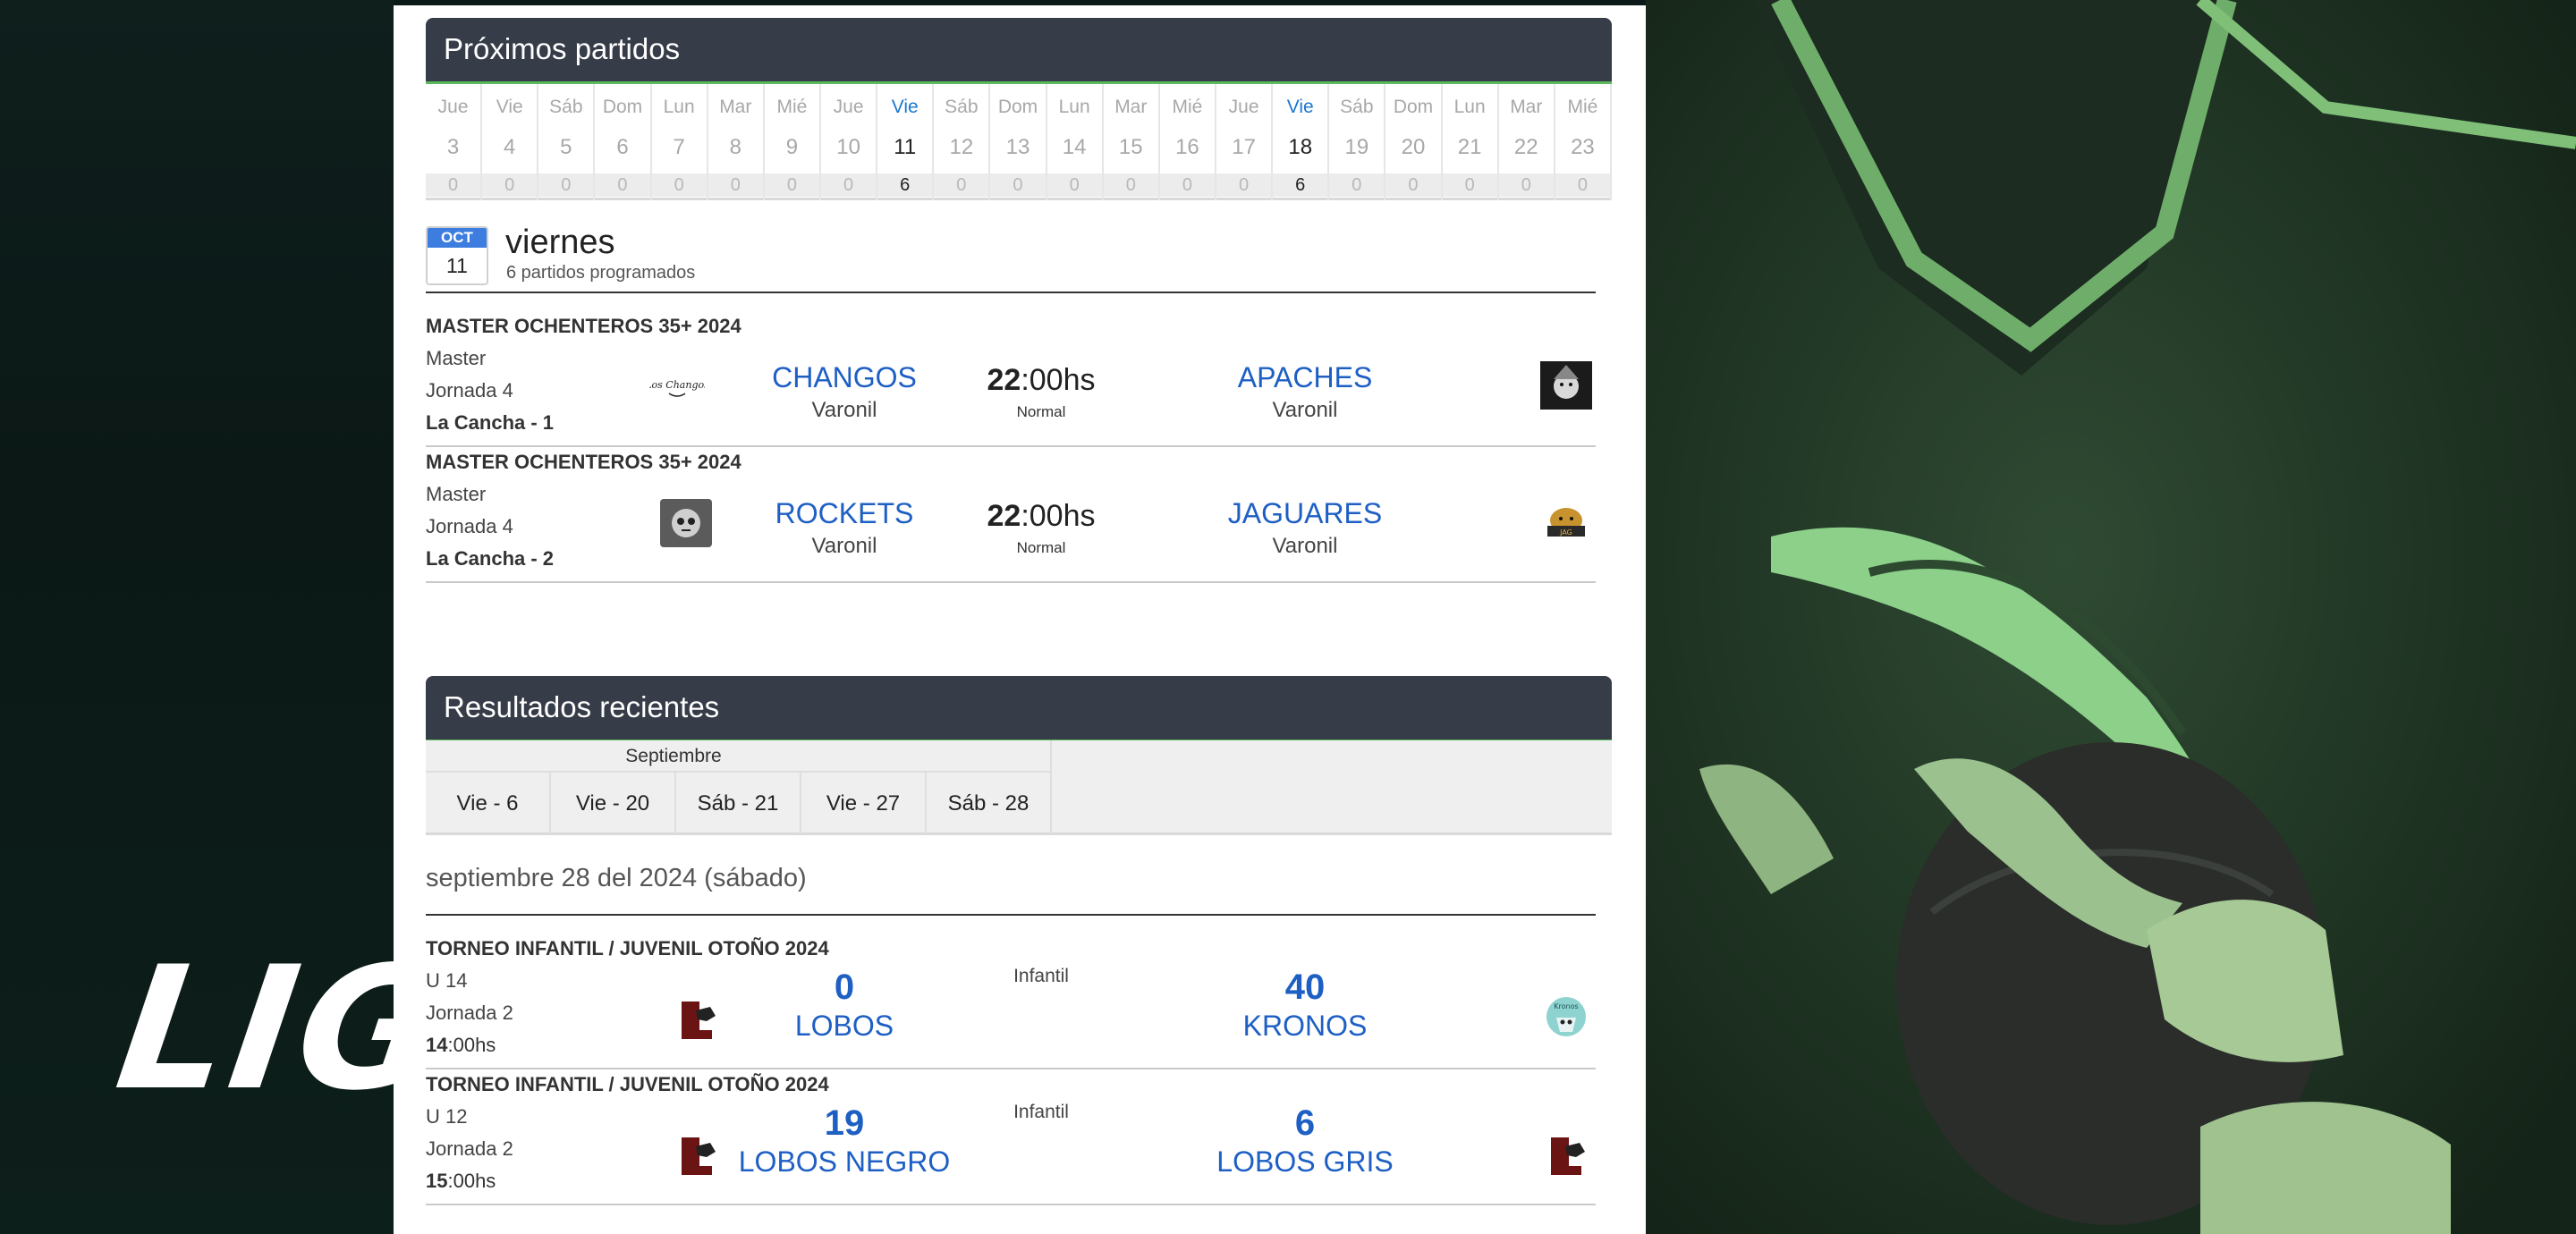 The width and height of the screenshot is (2576, 1234). I want to click on home-score-block: 0 LOBOS, so click(844, 1005).